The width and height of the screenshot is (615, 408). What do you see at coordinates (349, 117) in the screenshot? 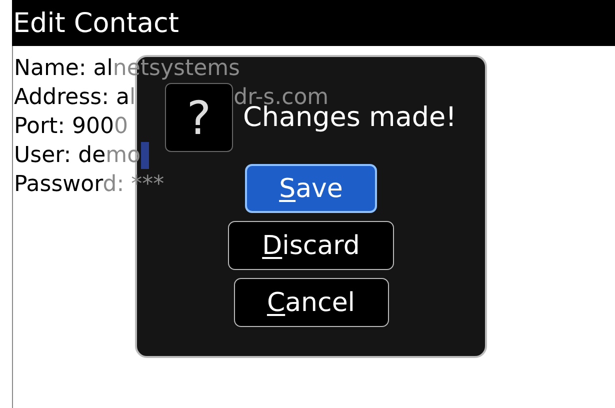
I see `dialog-message: Changes made!` at bounding box center [349, 117].